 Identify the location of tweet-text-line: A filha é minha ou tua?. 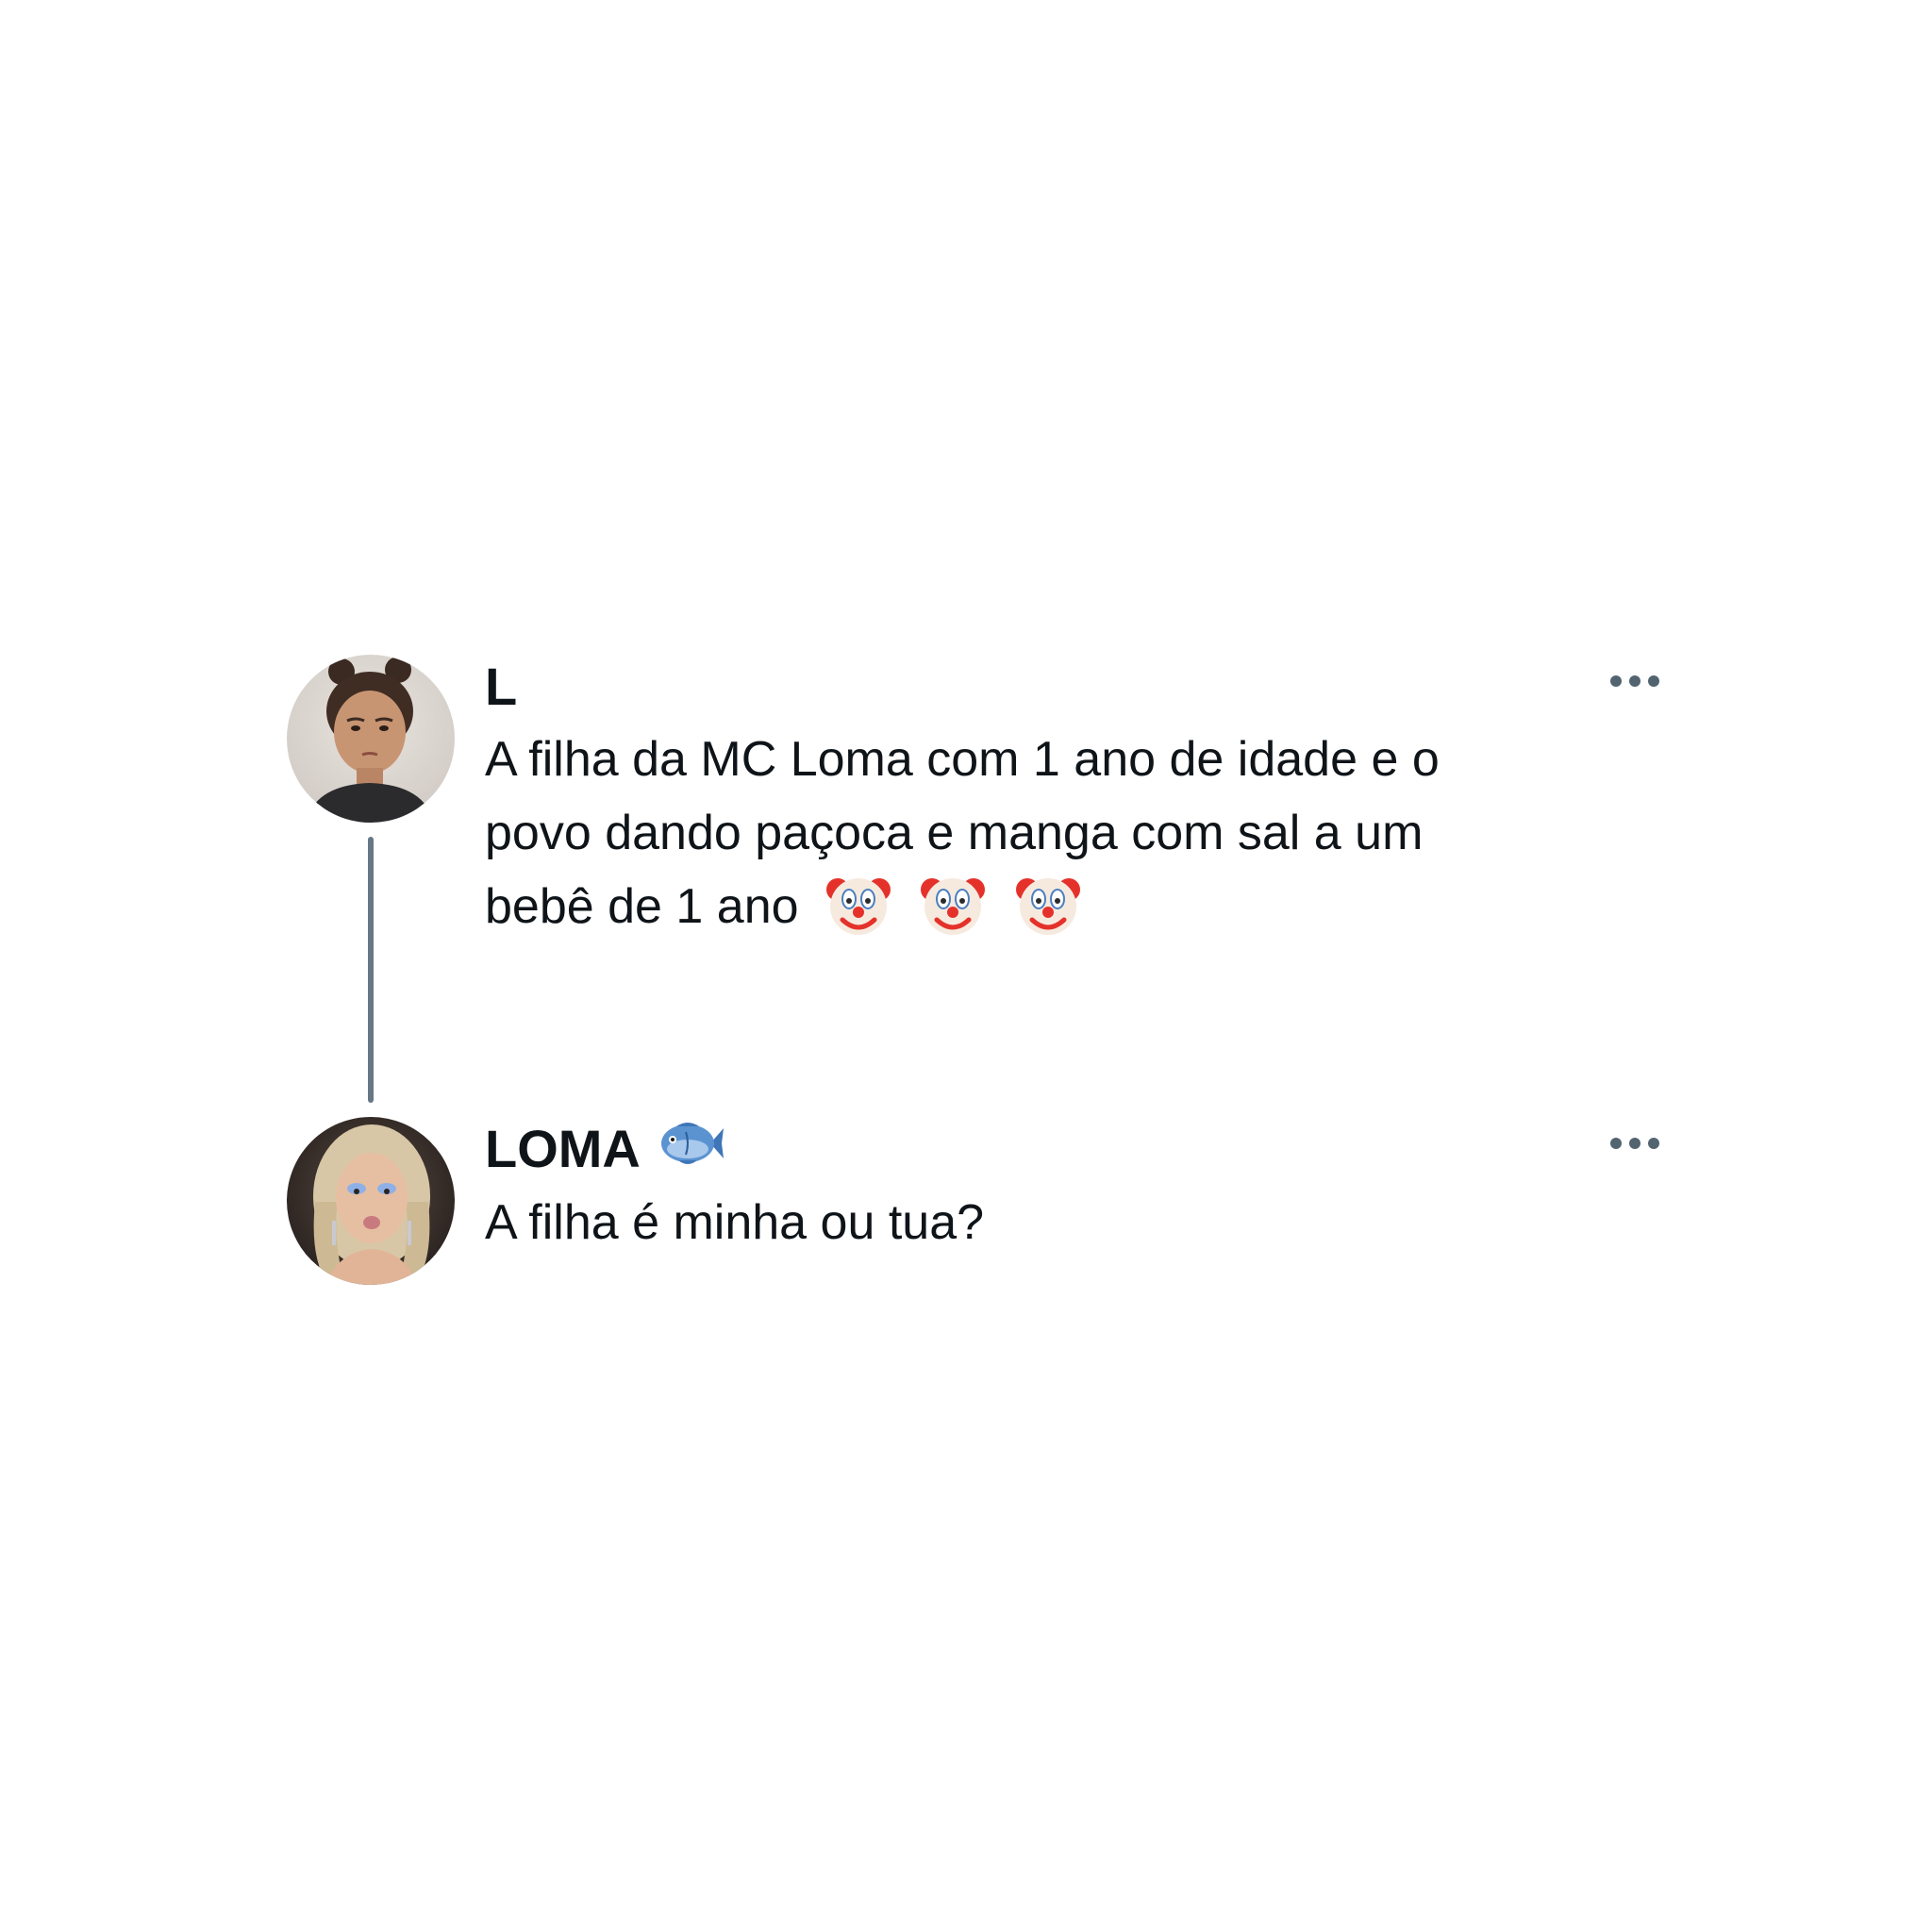
(735, 1223).